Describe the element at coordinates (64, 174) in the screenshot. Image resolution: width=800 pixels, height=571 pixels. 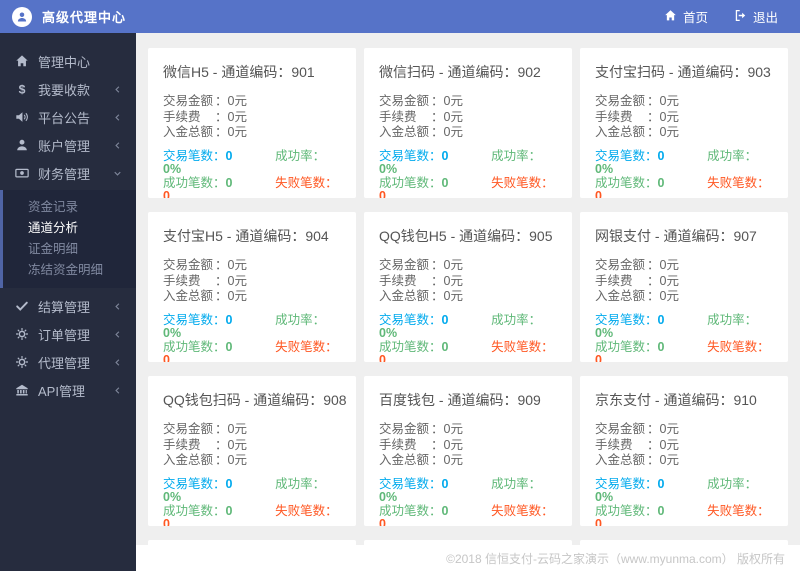
I see `sidebar-item-label: 财务管理` at that location.